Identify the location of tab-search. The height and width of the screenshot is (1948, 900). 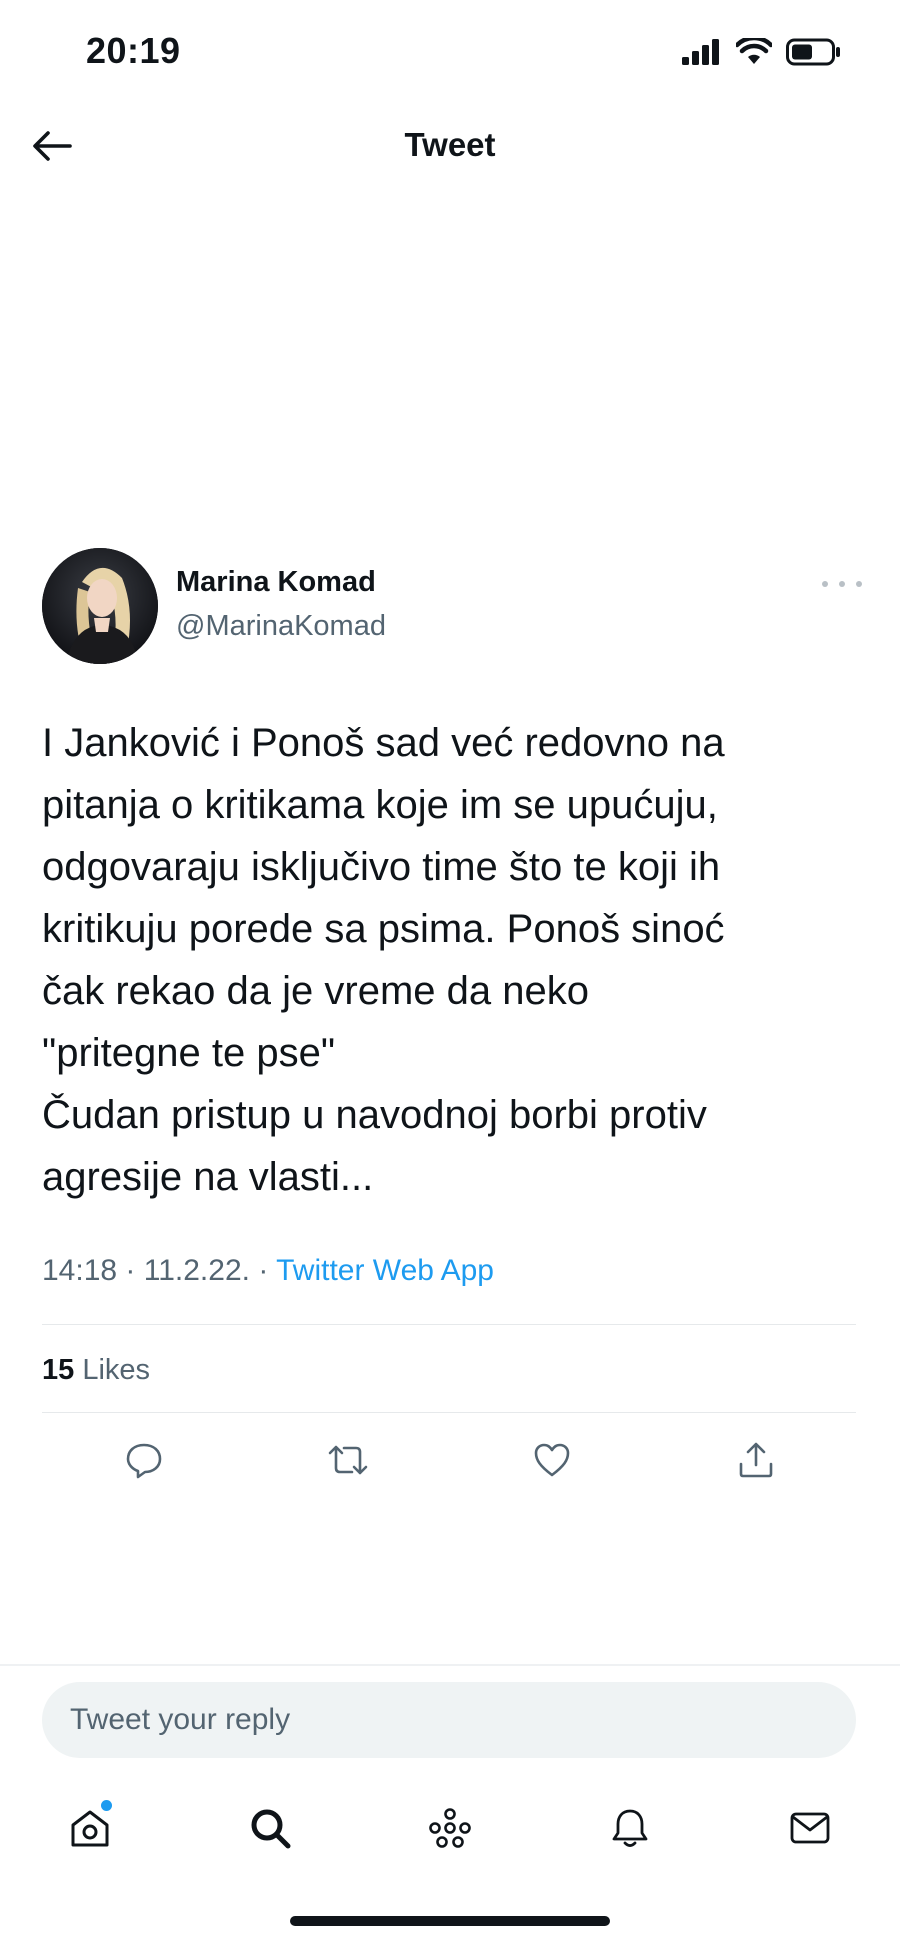
(270, 1828).